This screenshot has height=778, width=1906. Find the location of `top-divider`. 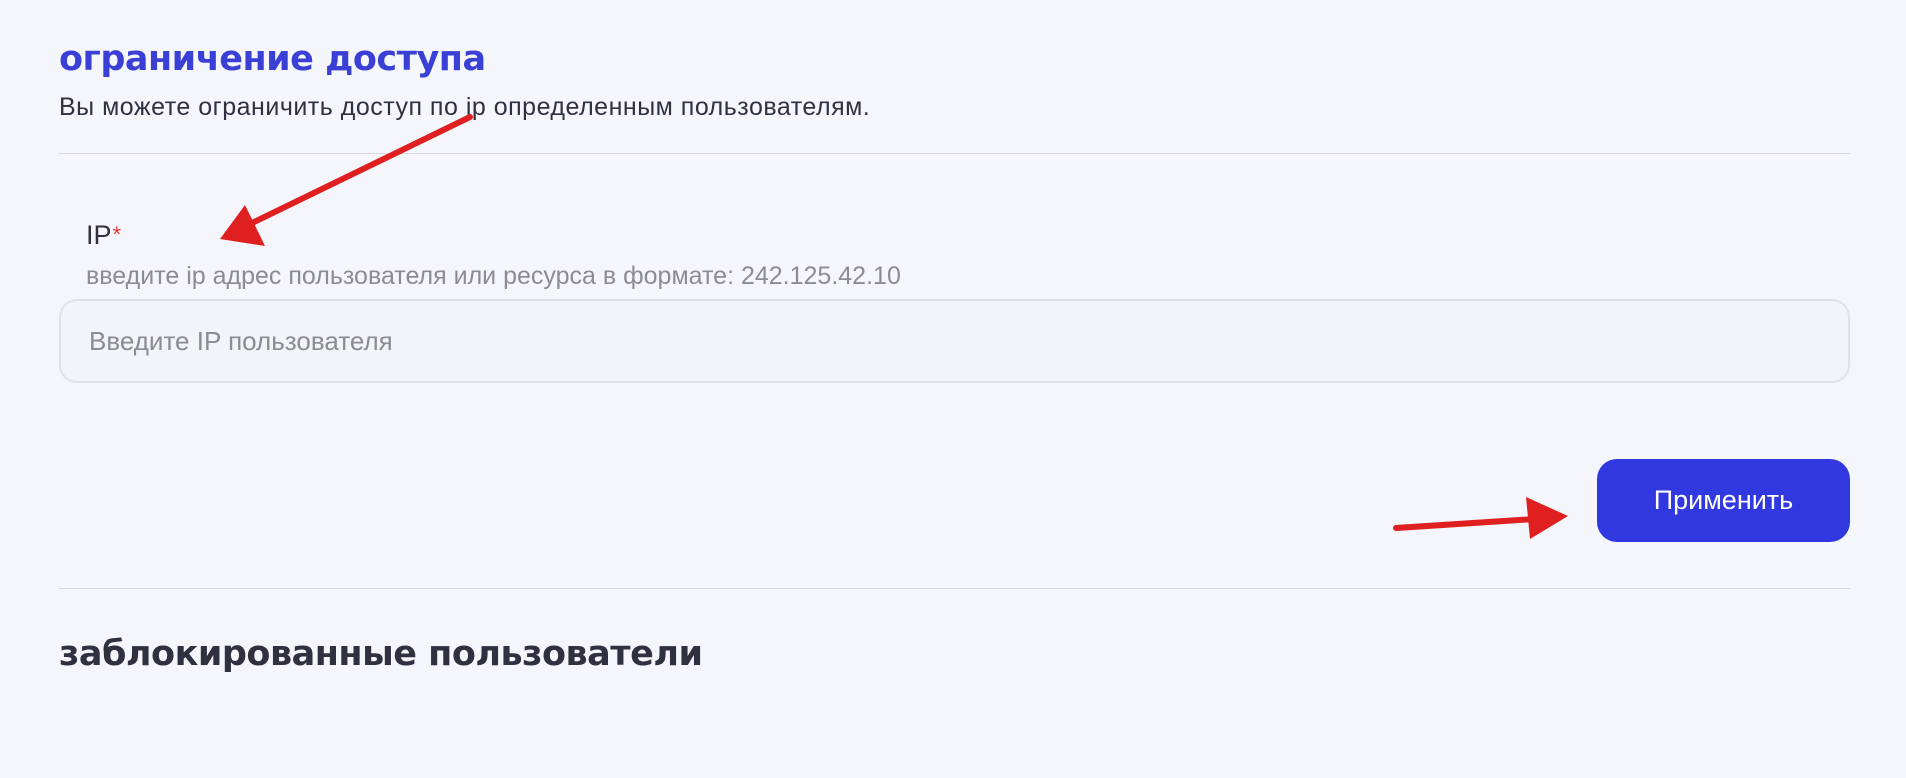

top-divider is located at coordinates (954, 153).